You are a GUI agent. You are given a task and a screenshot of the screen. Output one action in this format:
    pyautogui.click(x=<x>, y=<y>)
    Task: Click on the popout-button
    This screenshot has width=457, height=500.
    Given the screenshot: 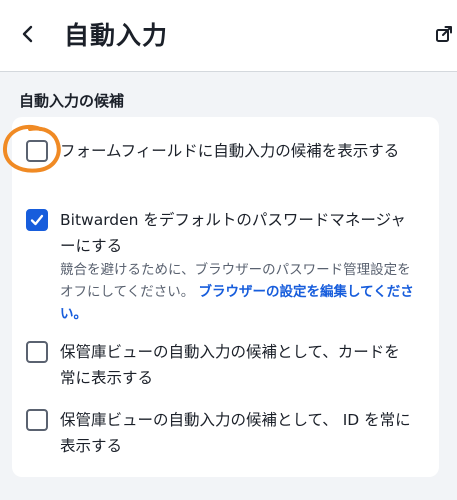 What is the action you would take?
    pyautogui.click(x=444, y=34)
    